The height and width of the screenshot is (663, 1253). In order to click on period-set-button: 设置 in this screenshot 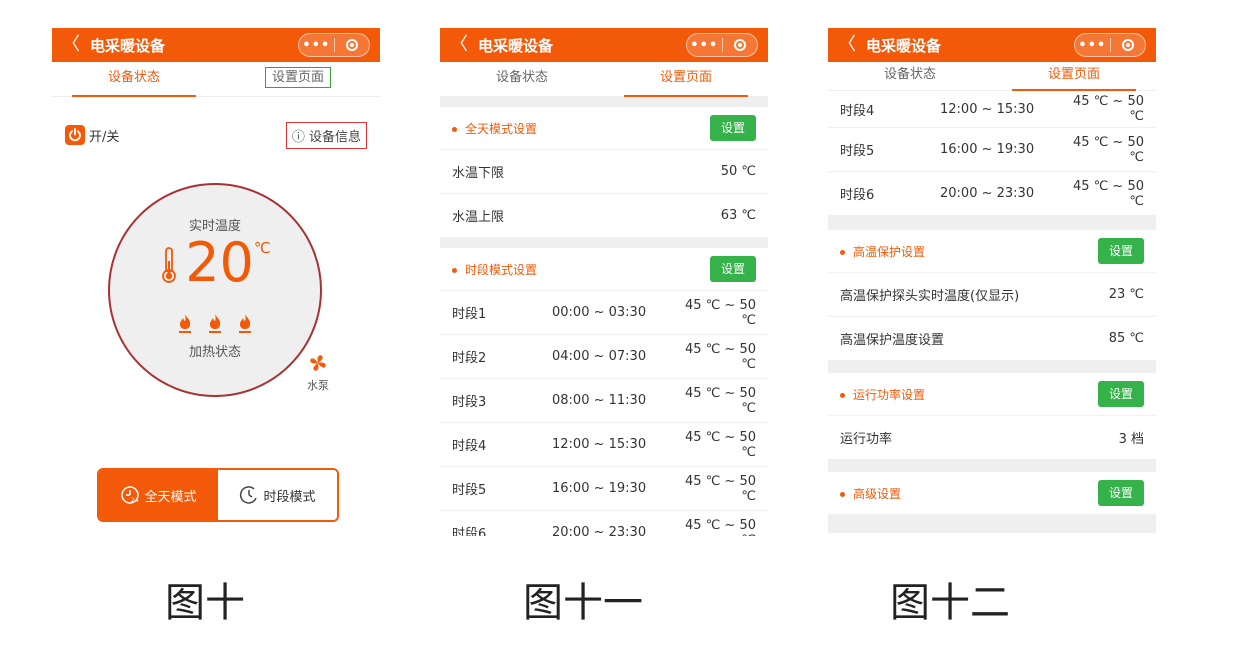, I will do `click(733, 269)`.